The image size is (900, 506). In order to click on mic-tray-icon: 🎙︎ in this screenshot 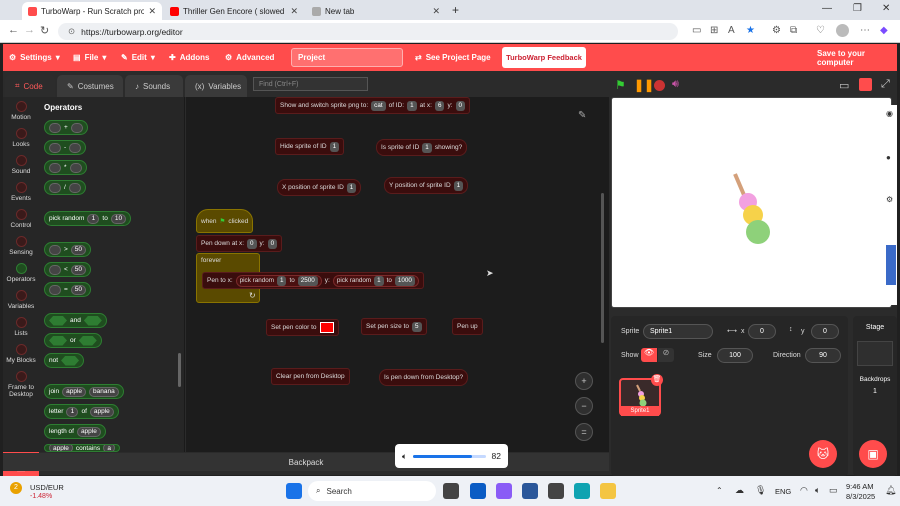, I will do `click(760, 490)`.